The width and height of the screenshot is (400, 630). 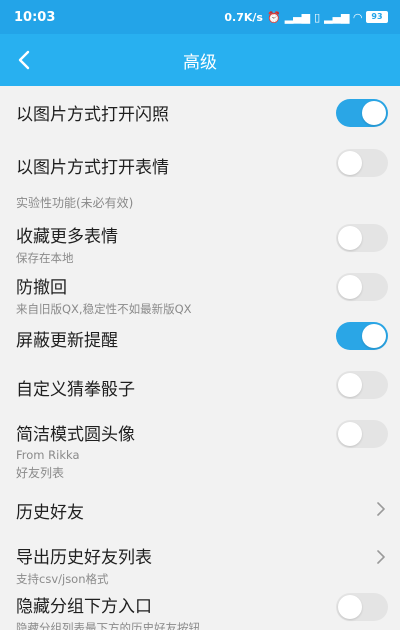 I want to click on toggle-hide-group-entry, so click(x=362, y=607).